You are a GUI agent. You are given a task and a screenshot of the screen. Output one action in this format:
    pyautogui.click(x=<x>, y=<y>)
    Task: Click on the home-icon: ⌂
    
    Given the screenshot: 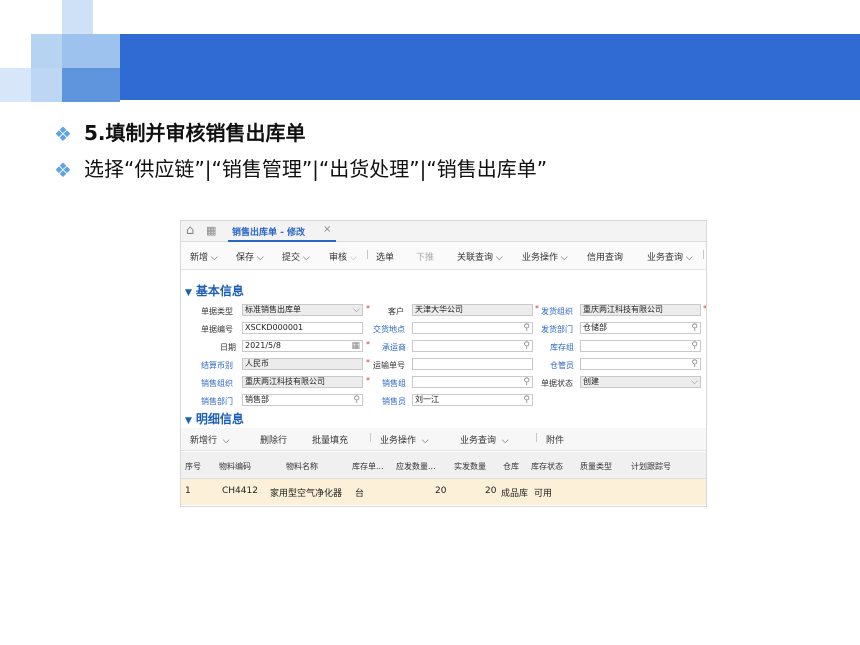 What is the action you would take?
    pyautogui.click(x=190, y=230)
    